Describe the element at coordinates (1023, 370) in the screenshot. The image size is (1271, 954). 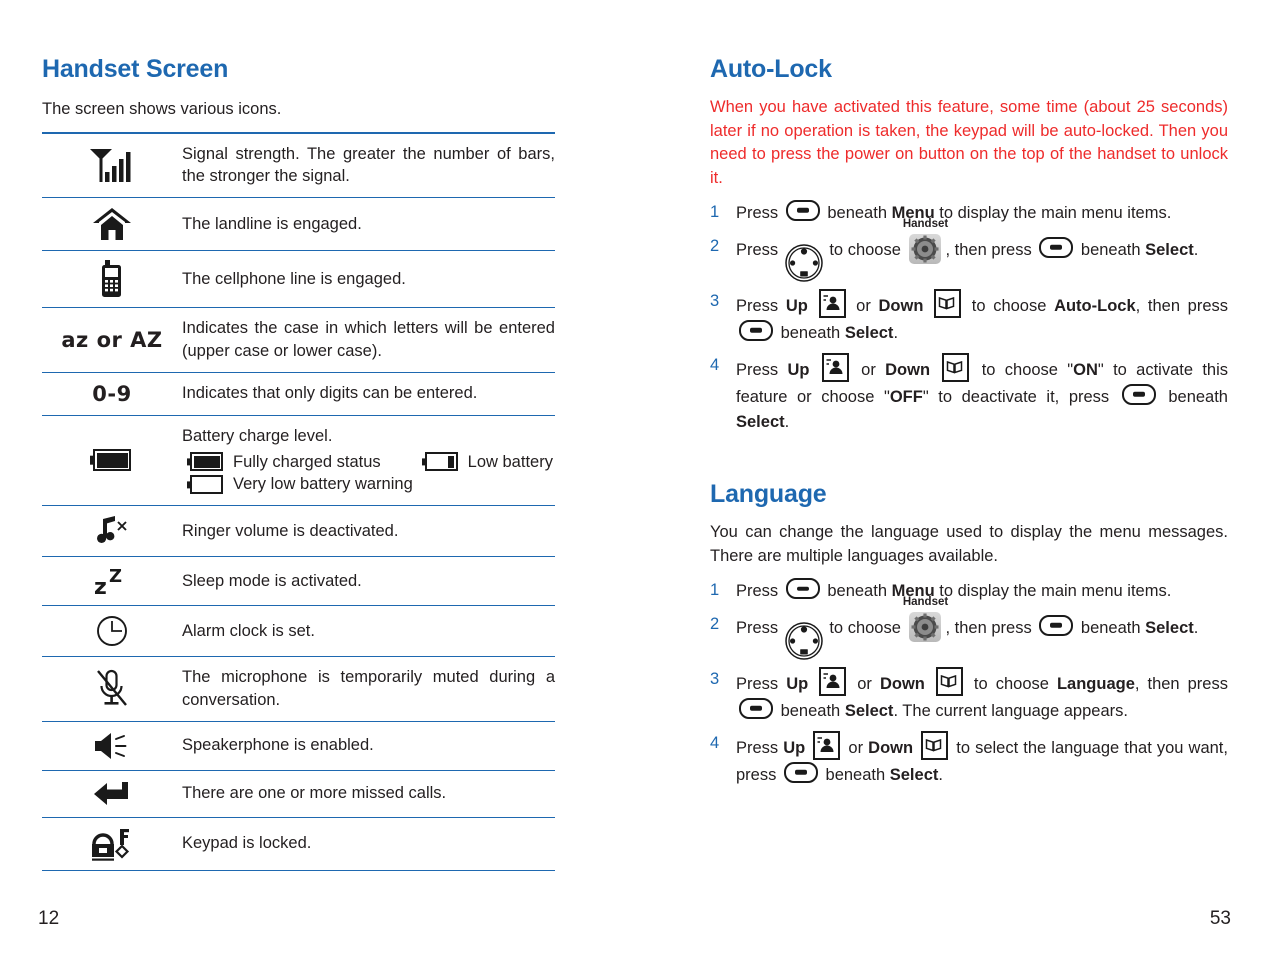
I see `step-text: to choose "` at that location.